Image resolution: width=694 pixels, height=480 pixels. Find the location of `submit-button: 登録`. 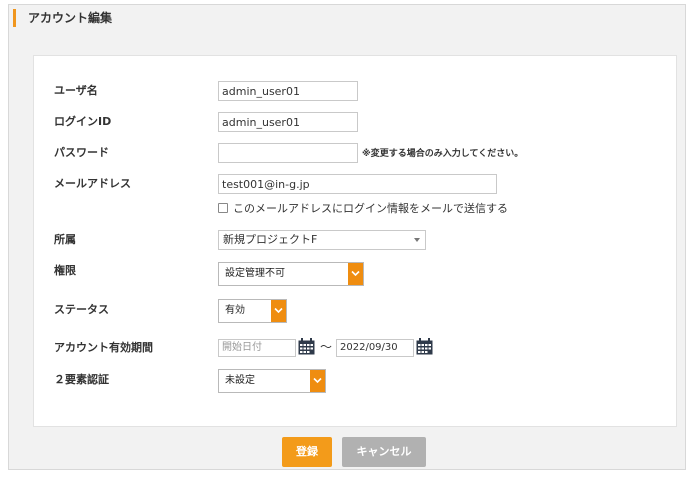

submit-button: 登録 is located at coordinates (307, 452).